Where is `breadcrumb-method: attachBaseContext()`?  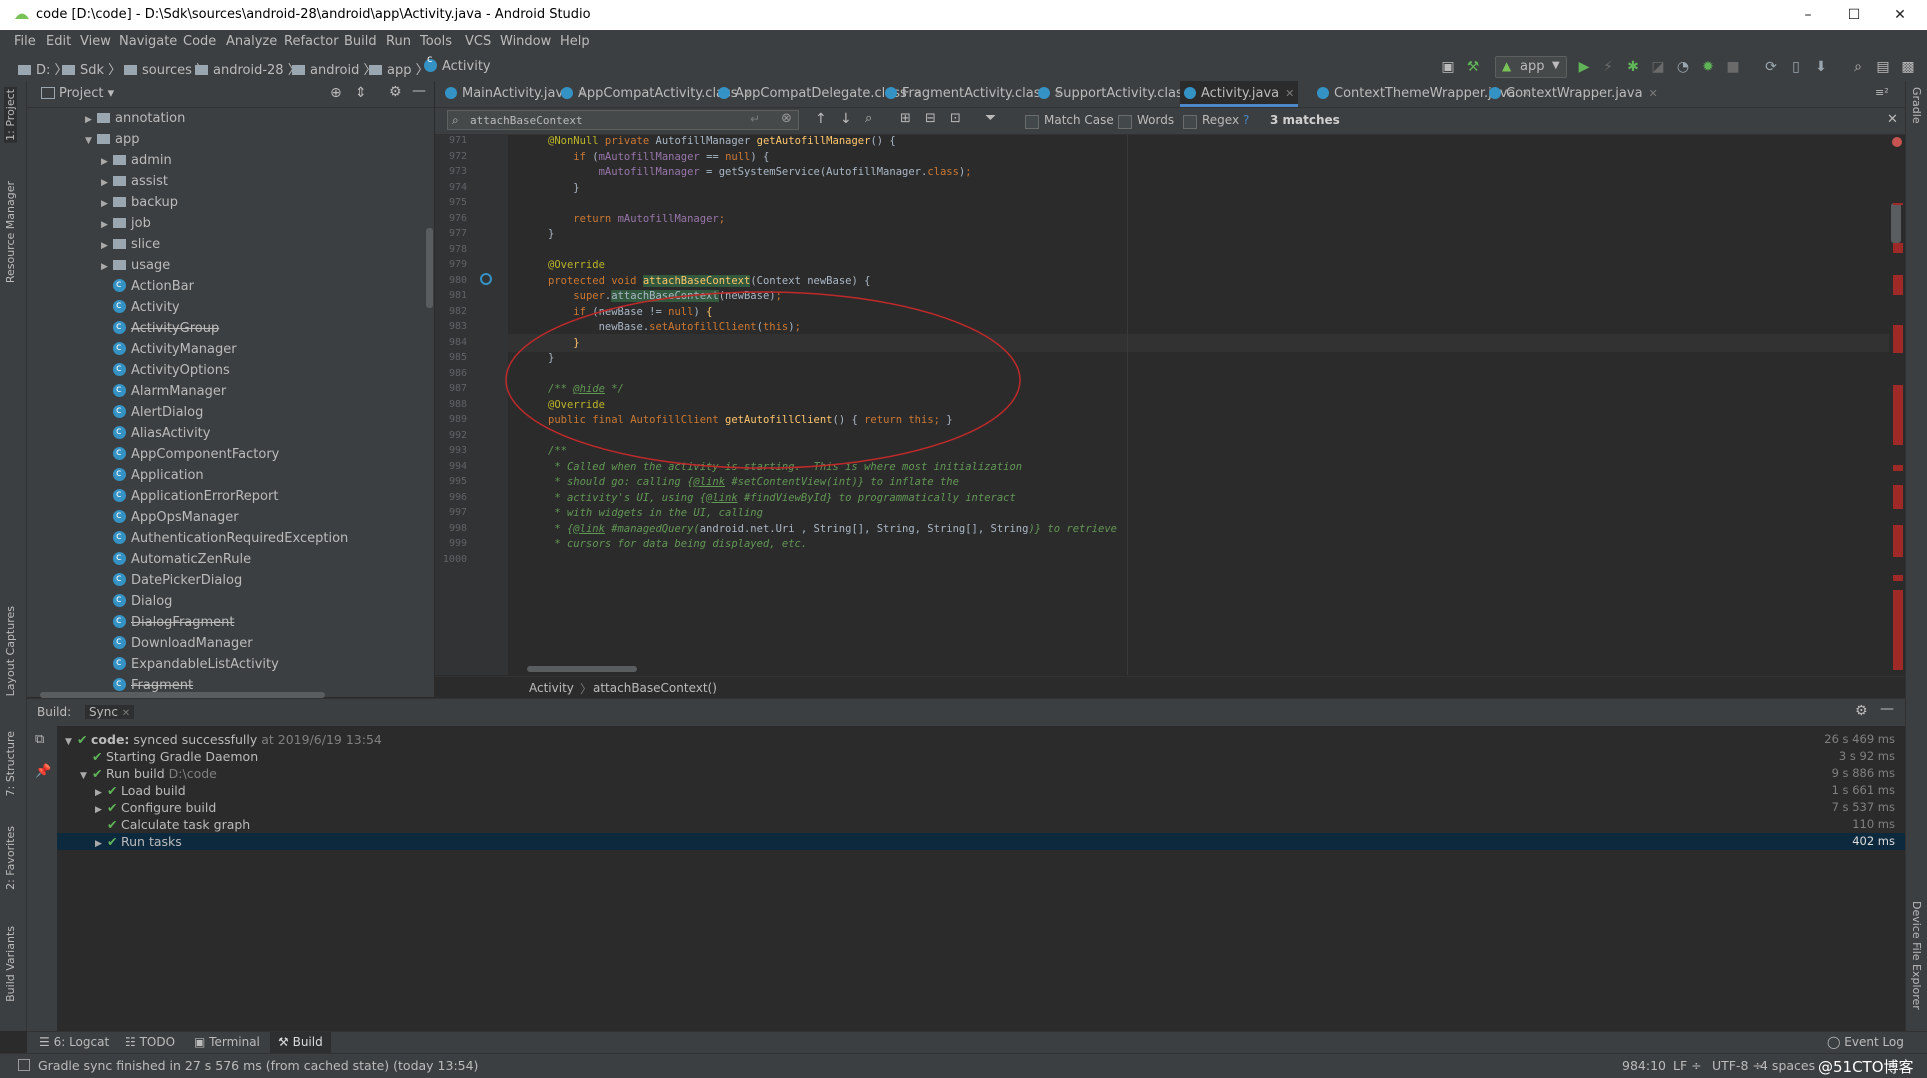 breadcrumb-method: attachBaseContext() is located at coordinates (655, 688).